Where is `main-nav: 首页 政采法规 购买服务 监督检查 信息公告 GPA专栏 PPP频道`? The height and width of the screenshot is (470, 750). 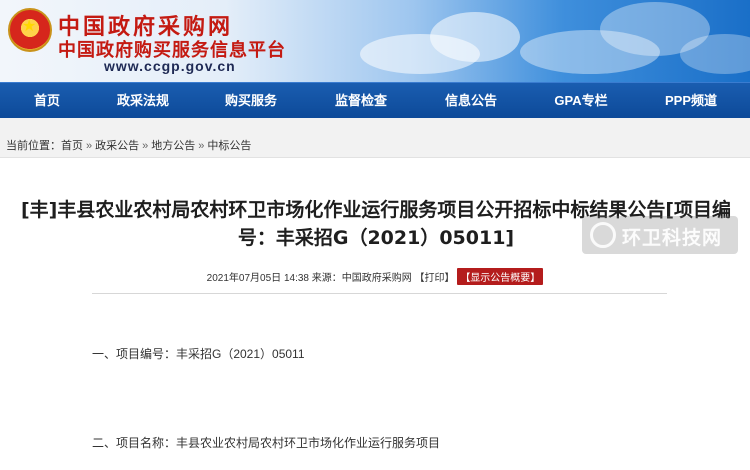 main-nav: 首页 政采法规 购买服务 监督检查 信息公告 GPA专栏 PPP频道 is located at coordinates (375, 100).